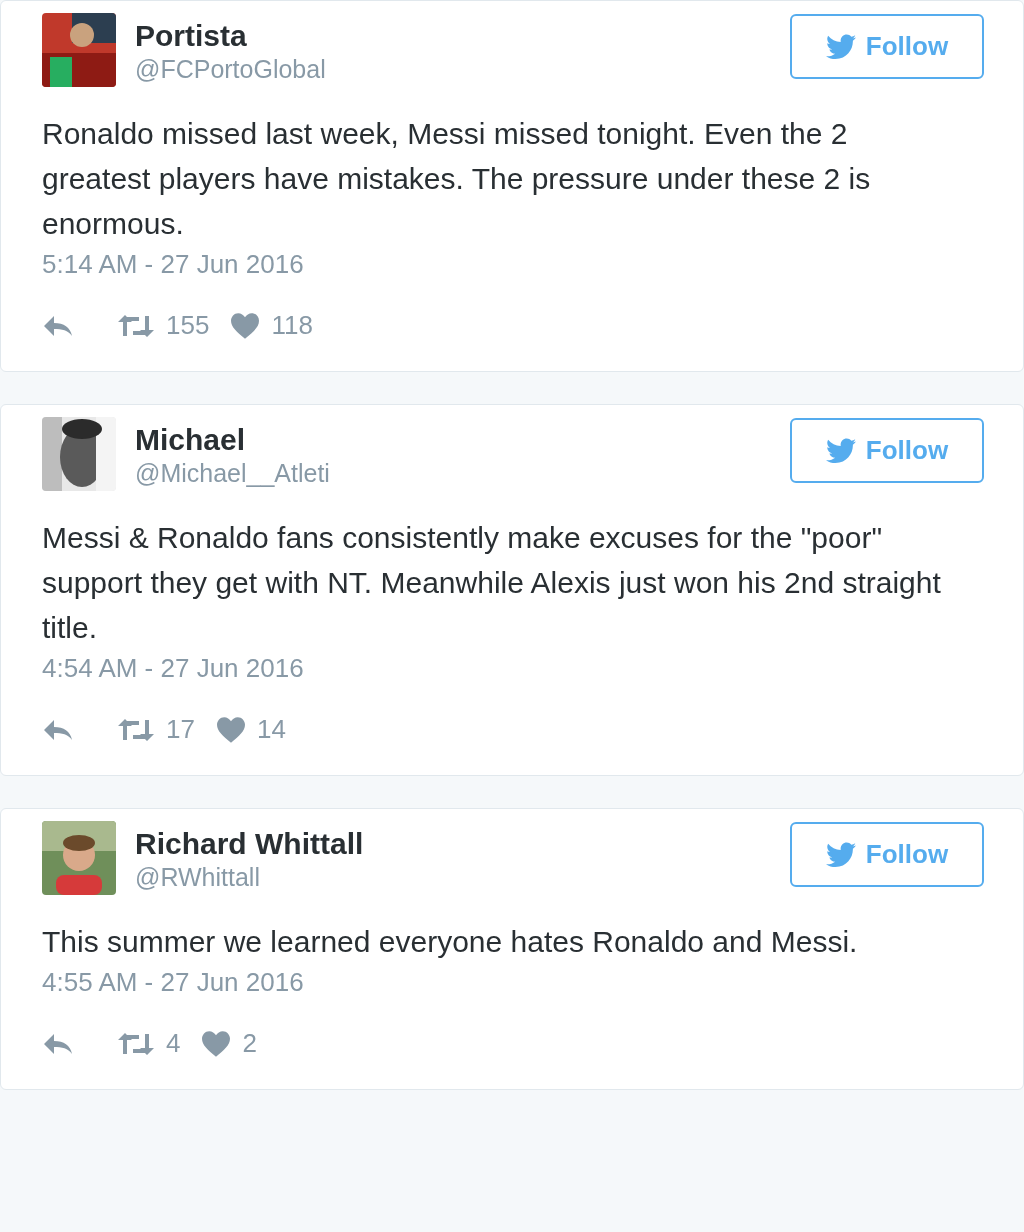  What do you see at coordinates (191, 36) in the screenshot?
I see `user-name: Portista` at bounding box center [191, 36].